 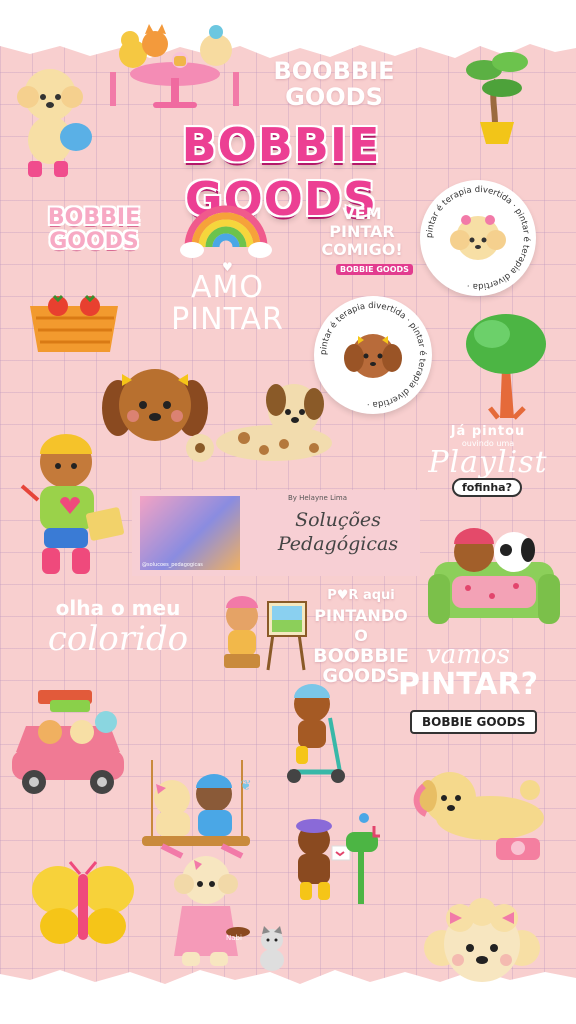 I want to click on amo-pintar-text: AMO PINTAR, so click(x=227, y=304).